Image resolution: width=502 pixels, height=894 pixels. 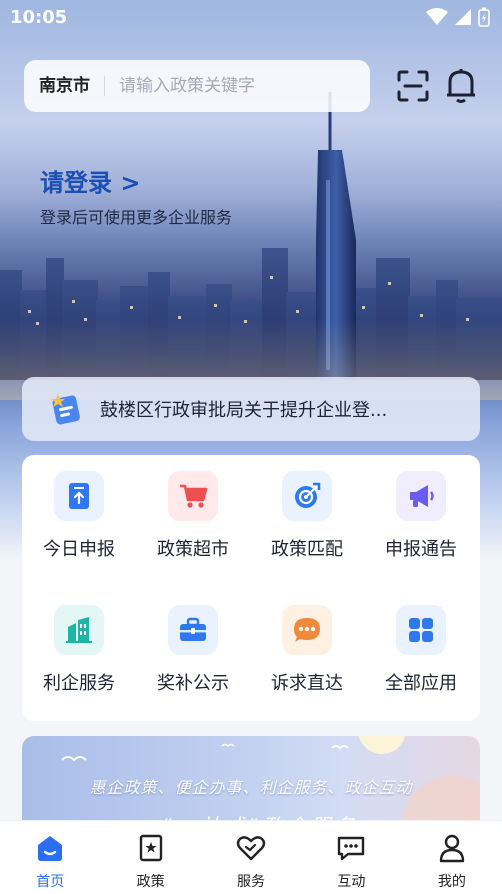 What do you see at coordinates (251, 17) in the screenshot?
I see `status-bar: 10:05` at bounding box center [251, 17].